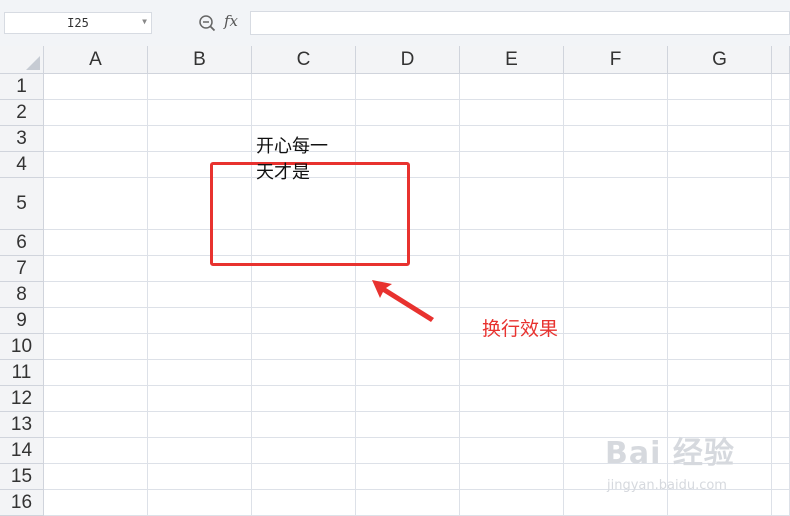 The height and width of the screenshot is (516, 790). What do you see at coordinates (408, 503) in the screenshot?
I see `cell-d16` at bounding box center [408, 503].